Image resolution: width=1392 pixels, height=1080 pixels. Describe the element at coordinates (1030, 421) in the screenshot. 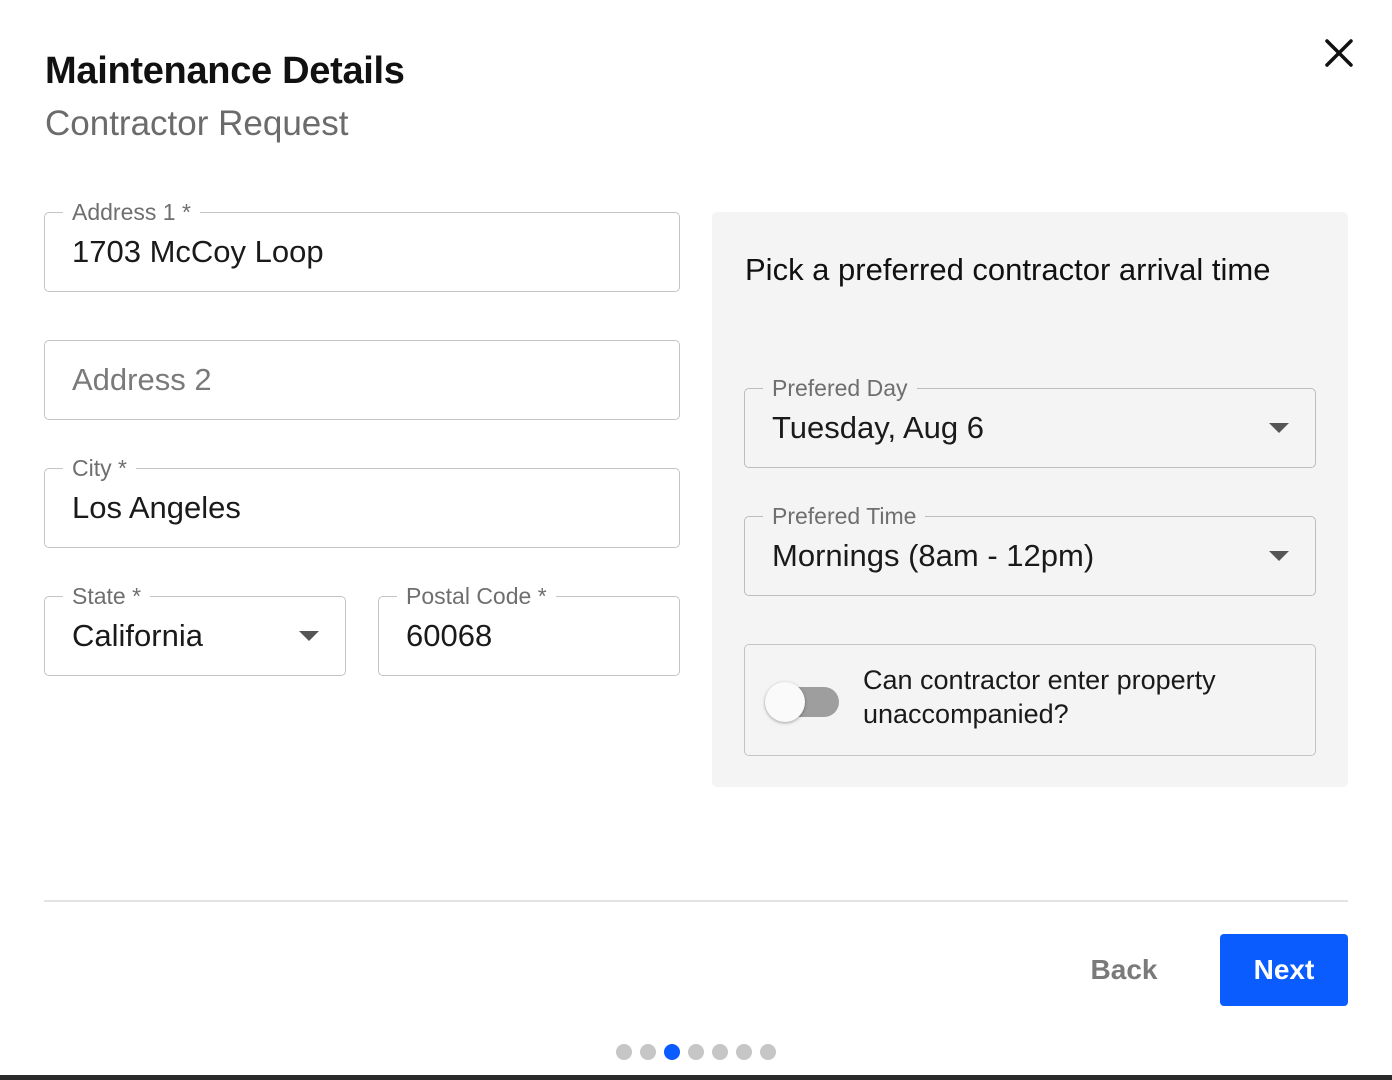

I see `preferred-day-select: Prefered Day Tuesday, Aug 6` at that location.